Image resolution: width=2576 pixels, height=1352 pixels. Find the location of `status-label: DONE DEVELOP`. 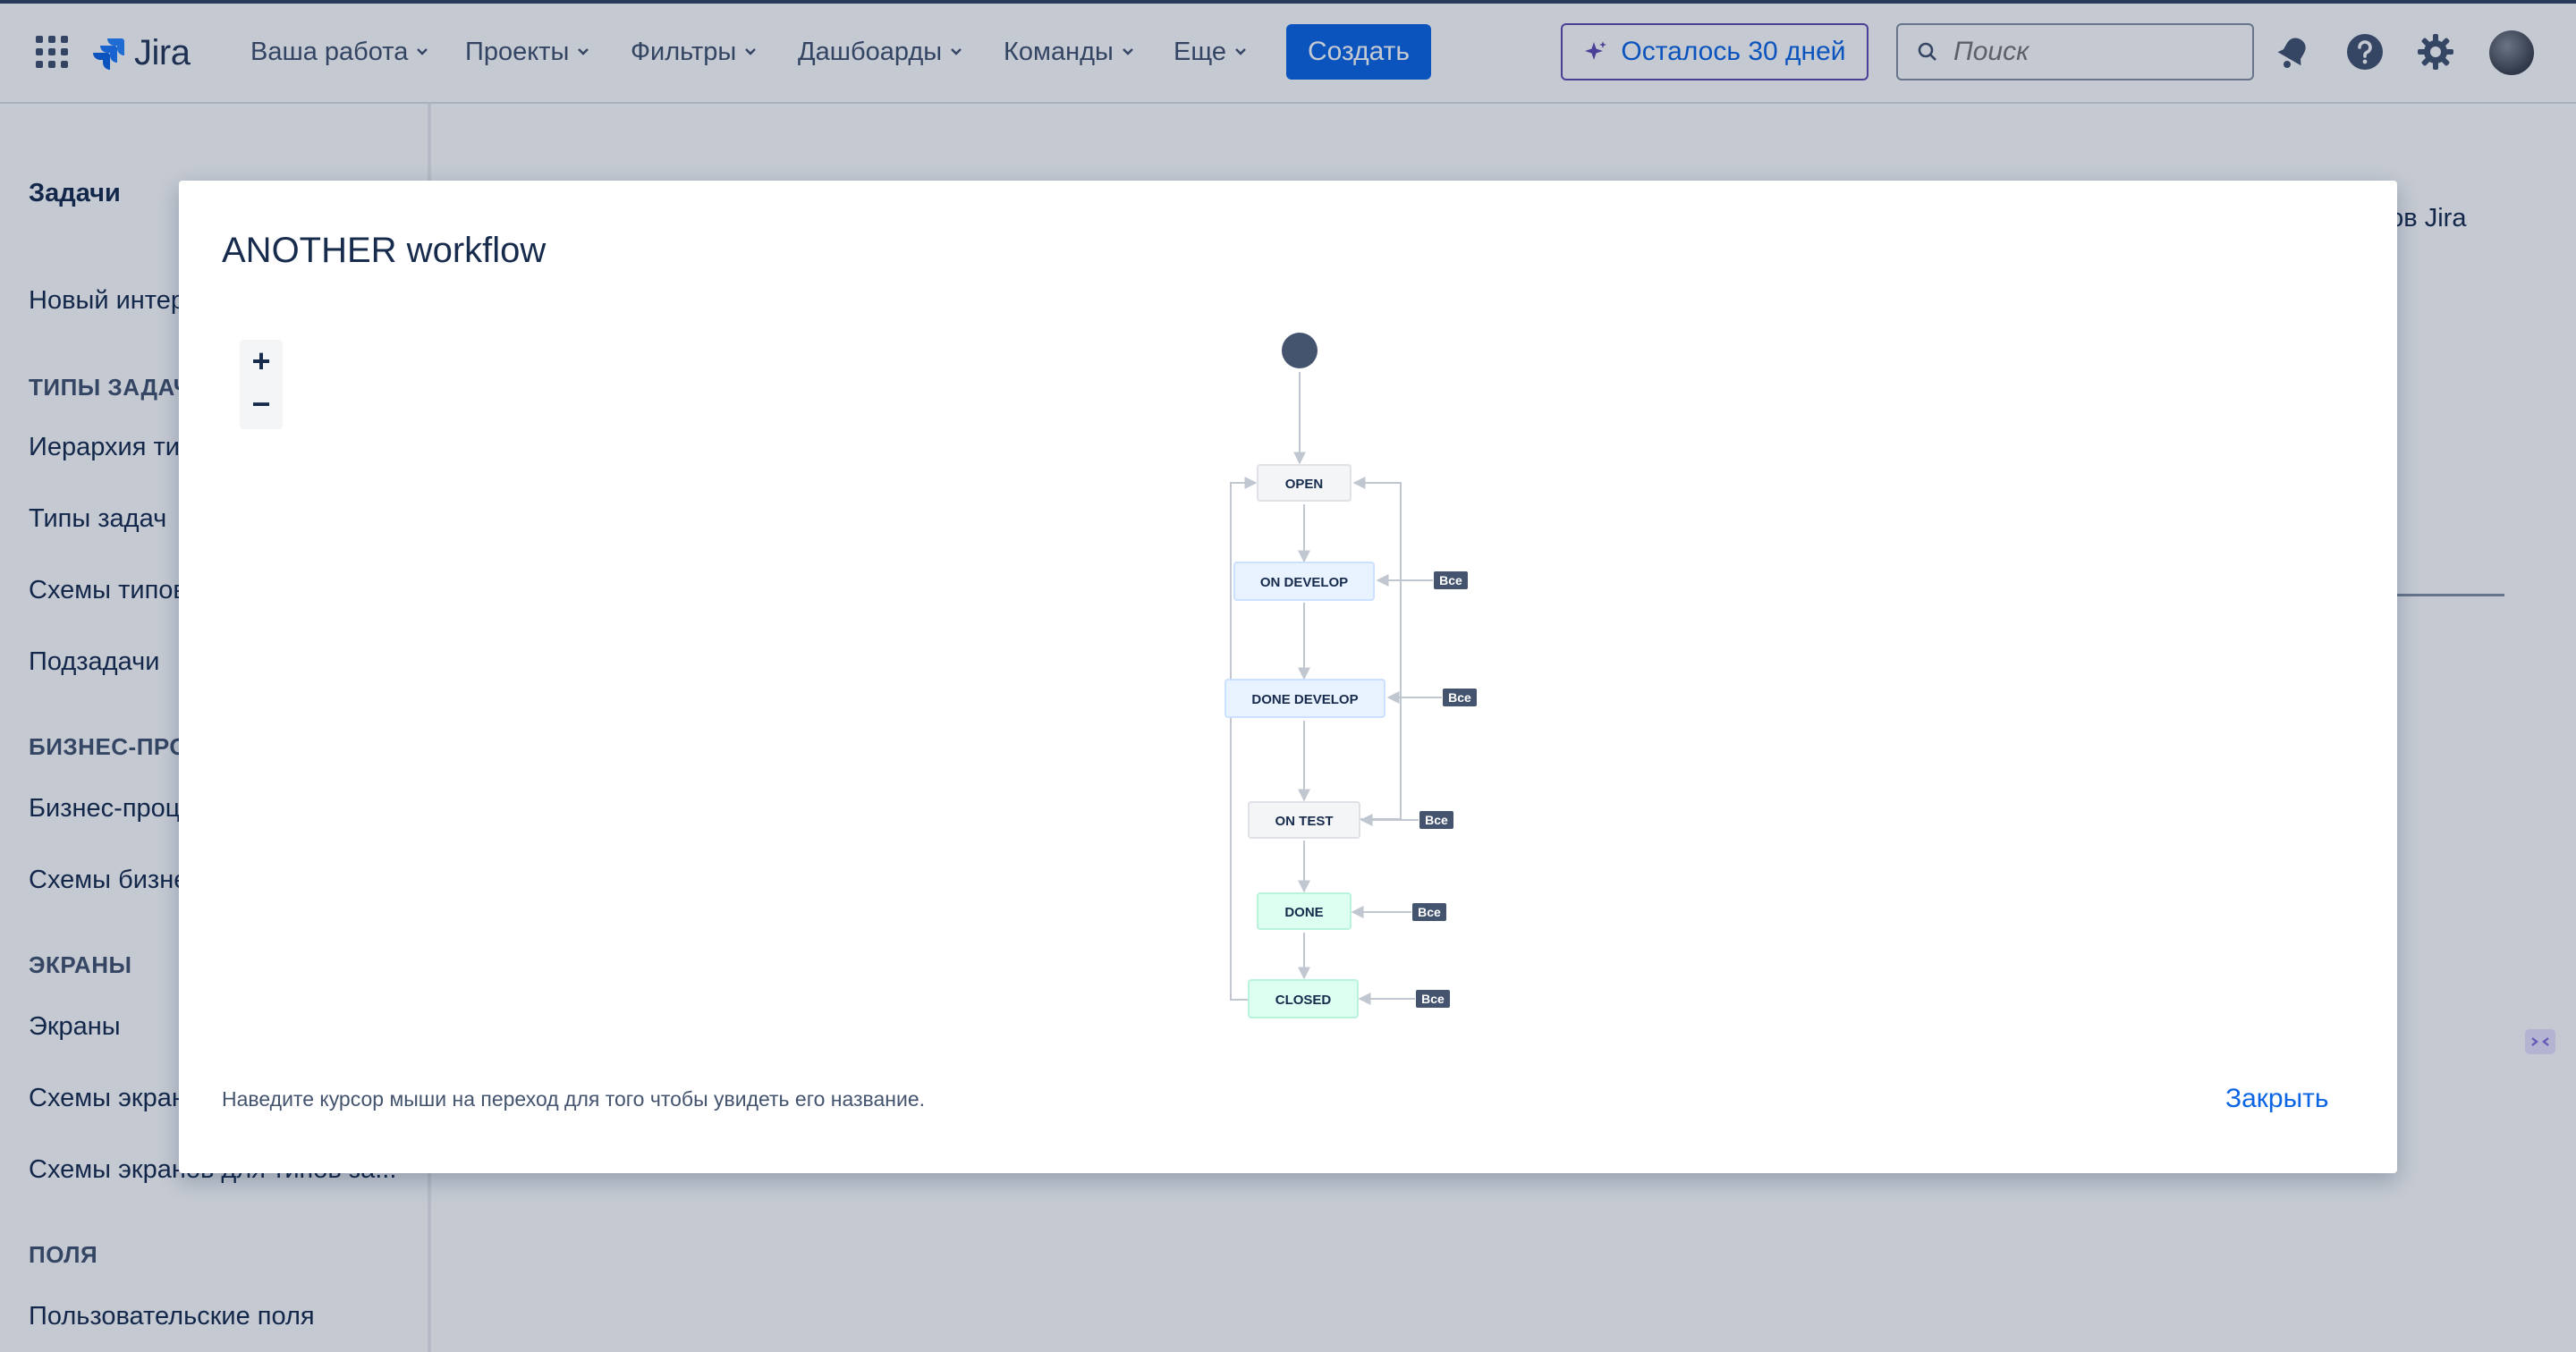

status-label: DONE DEVELOP is located at coordinates (1304, 699).